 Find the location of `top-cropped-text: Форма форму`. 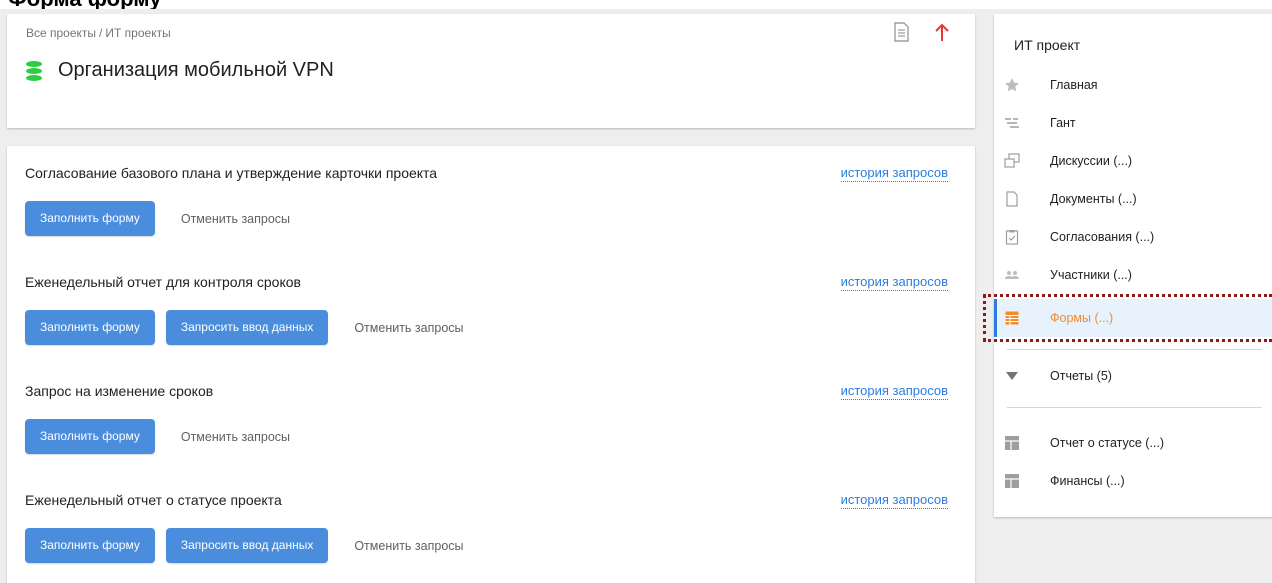

top-cropped-text: Форма форму is located at coordinates (636, 4).